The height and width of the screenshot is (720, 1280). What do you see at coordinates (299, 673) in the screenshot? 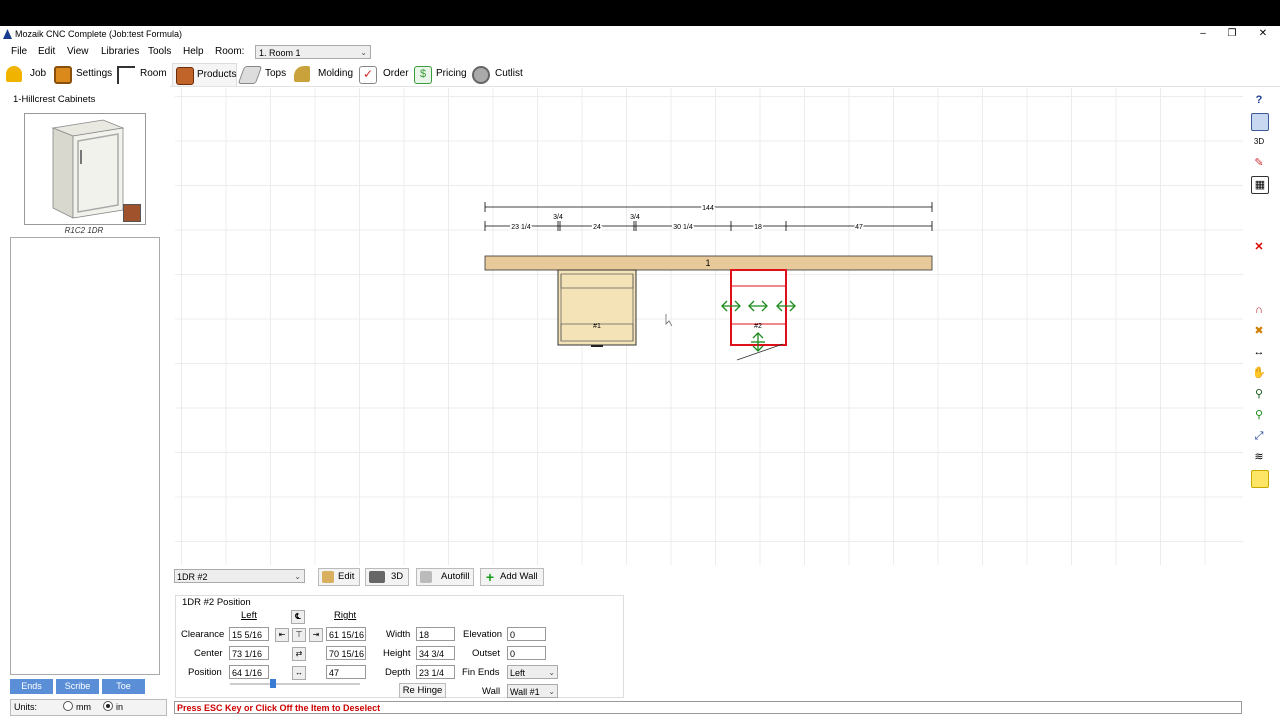
I see `expand-width-icon: ↔` at bounding box center [299, 673].